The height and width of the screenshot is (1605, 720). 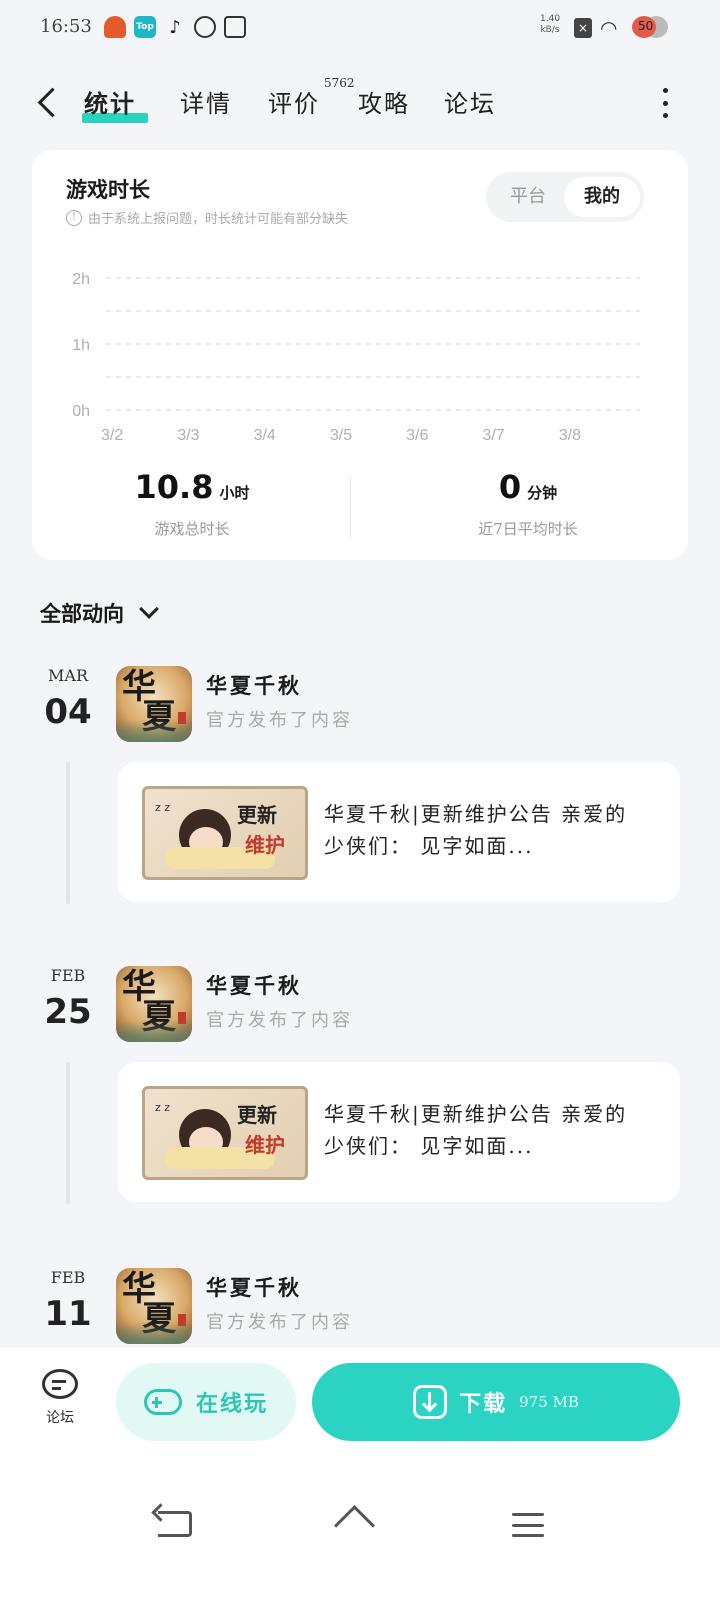 What do you see at coordinates (68, 712) in the screenshot?
I see `feed-date-day: 04` at bounding box center [68, 712].